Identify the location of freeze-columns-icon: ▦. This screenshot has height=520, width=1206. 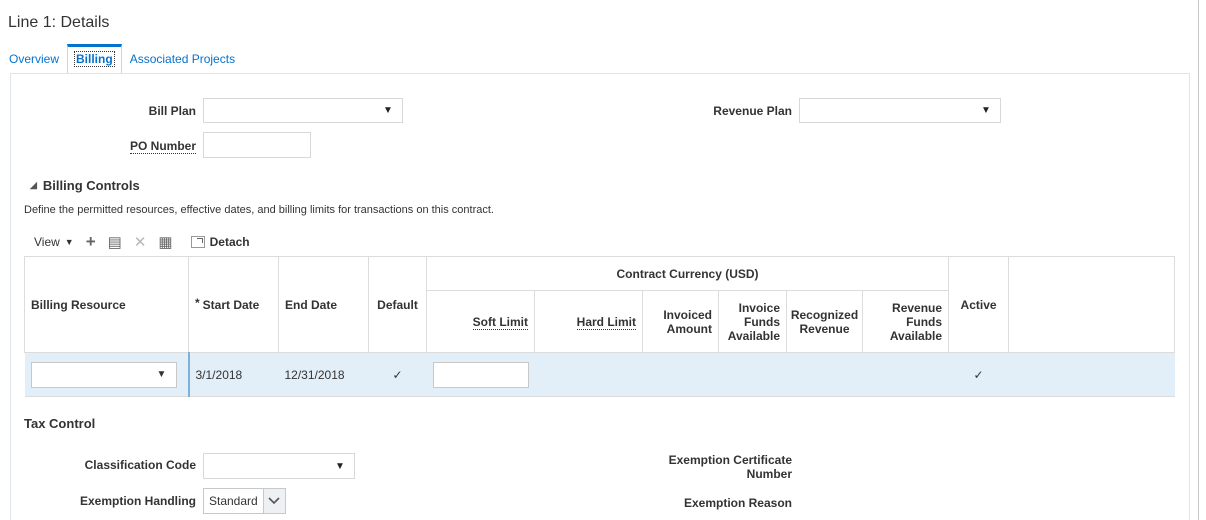
(165, 242).